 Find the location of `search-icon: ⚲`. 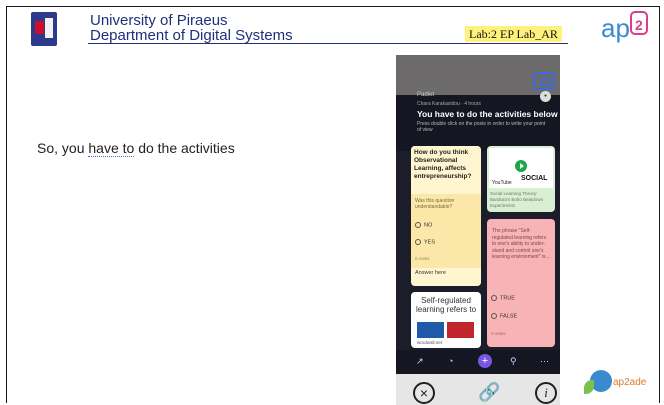

search-icon: ⚲ is located at coordinates (513, 361).